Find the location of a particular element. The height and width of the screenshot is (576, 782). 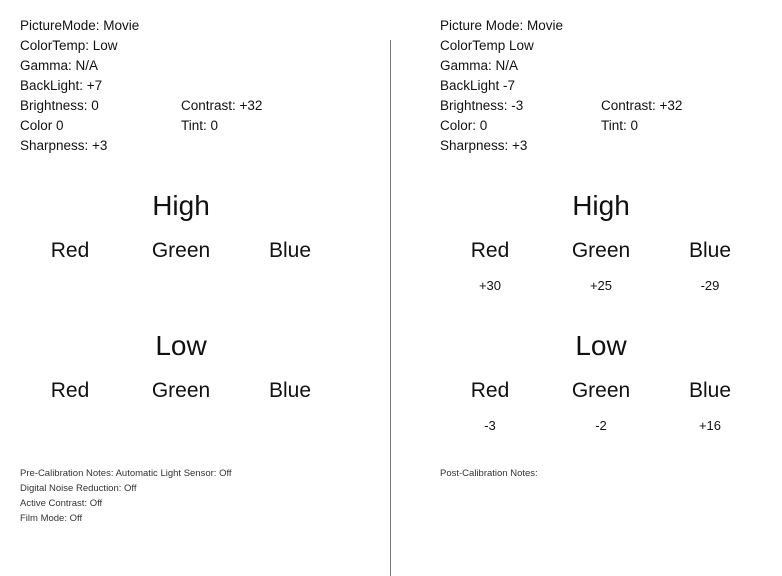

column-divider is located at coordinates (390, 308).